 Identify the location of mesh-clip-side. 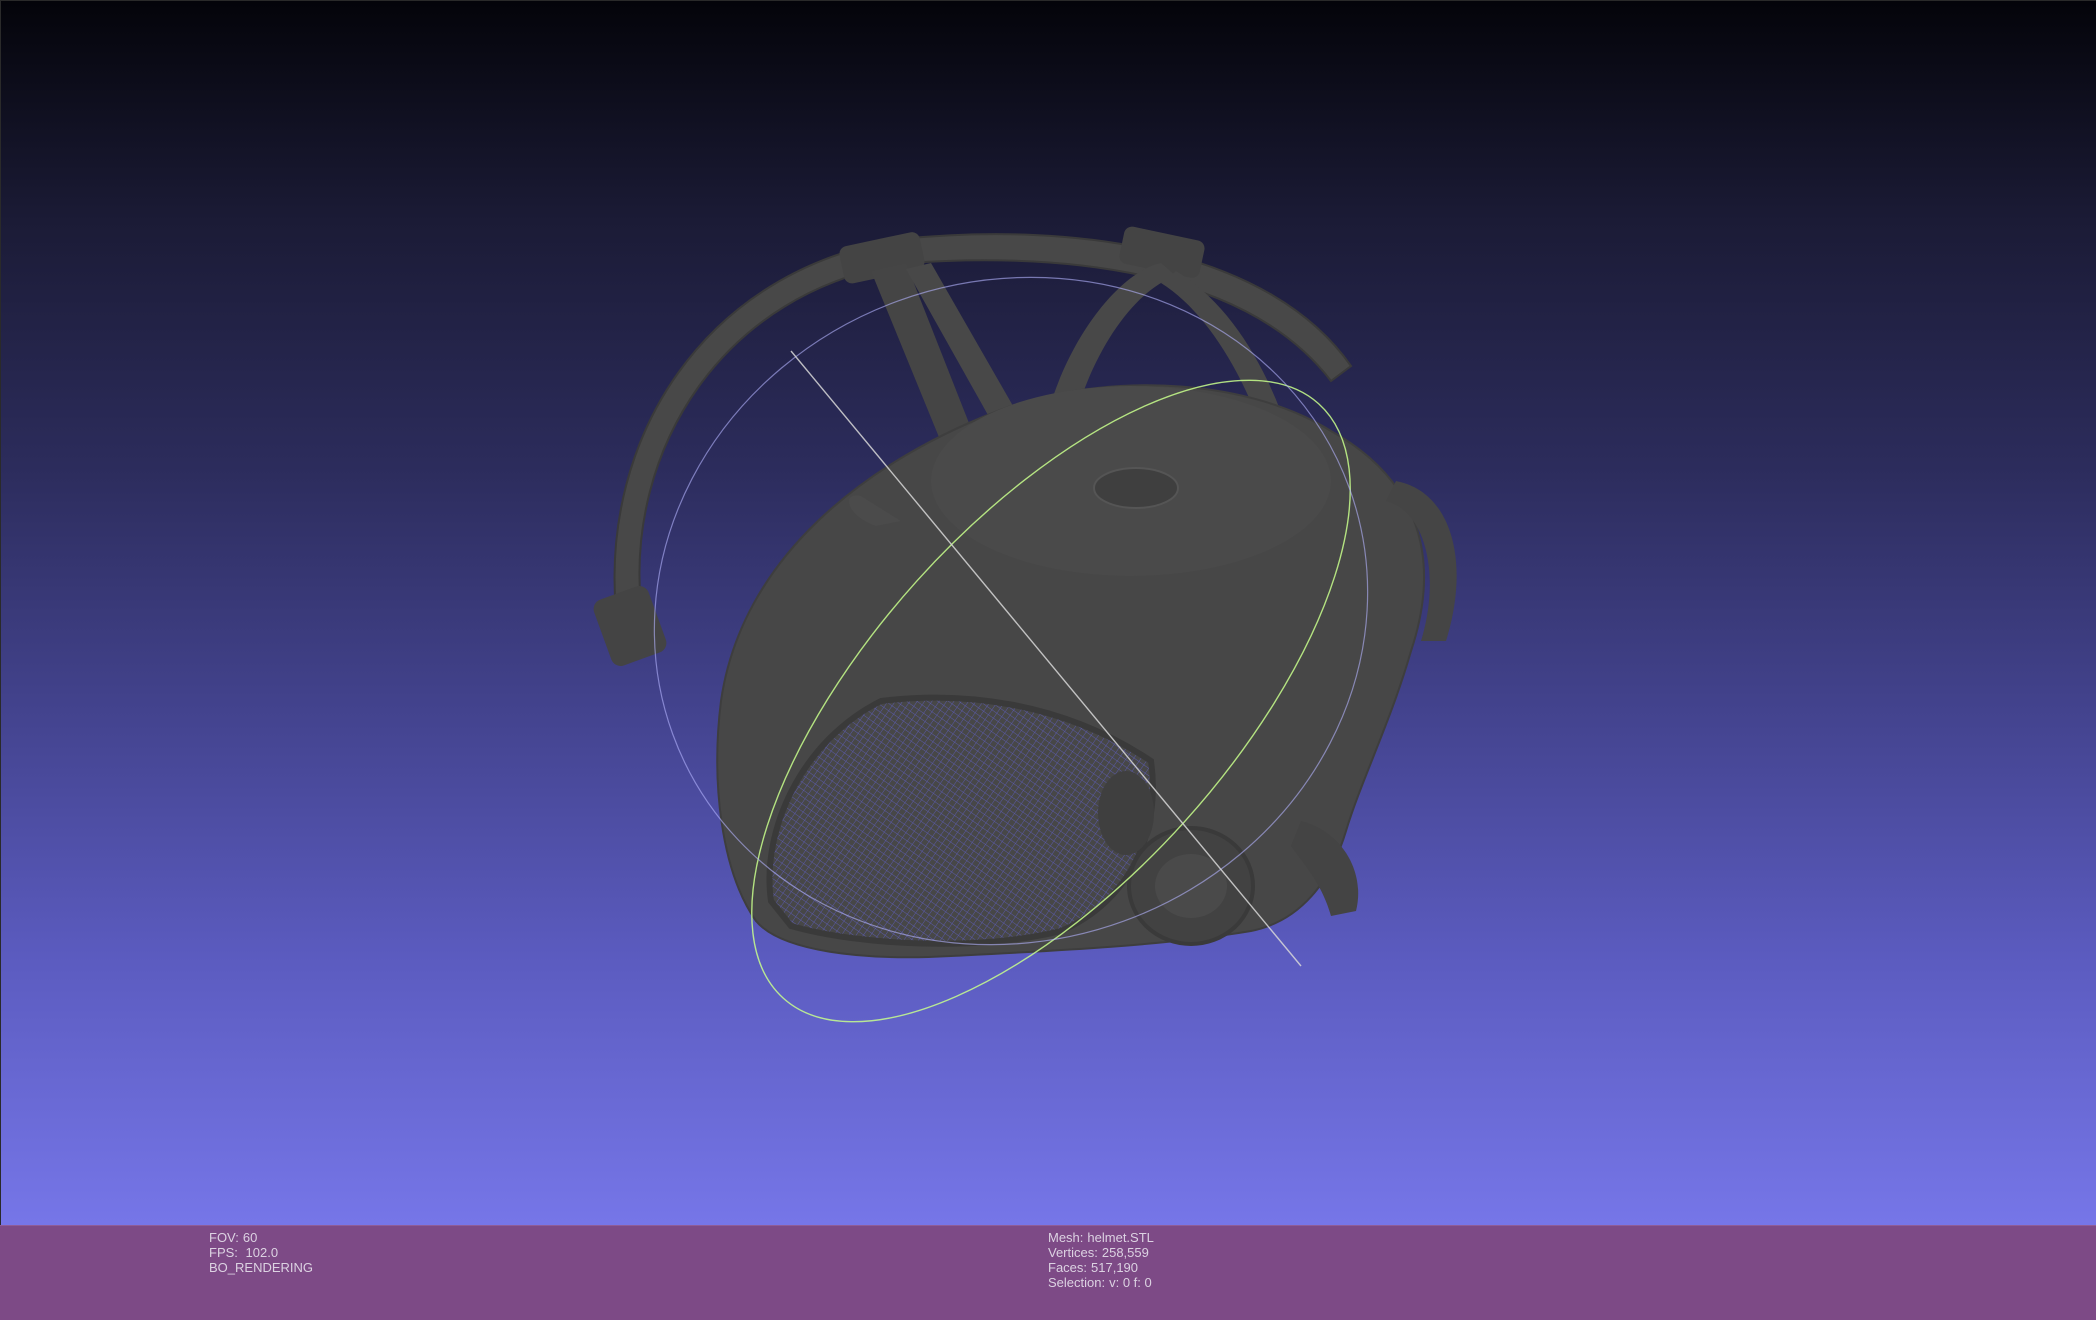
(630, 626).